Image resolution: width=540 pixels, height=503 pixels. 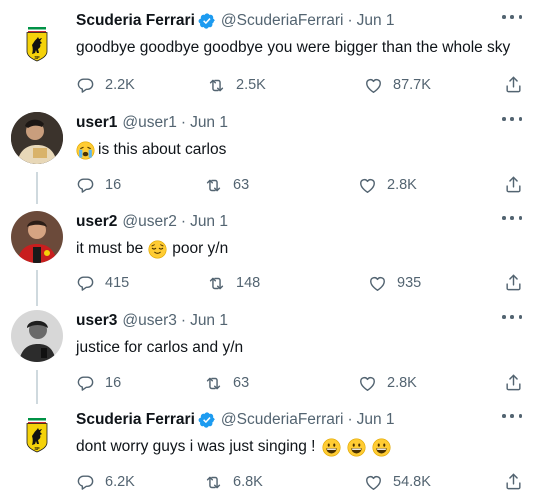 I want to click on retweet-button: 148, so click(x=233, y=283).